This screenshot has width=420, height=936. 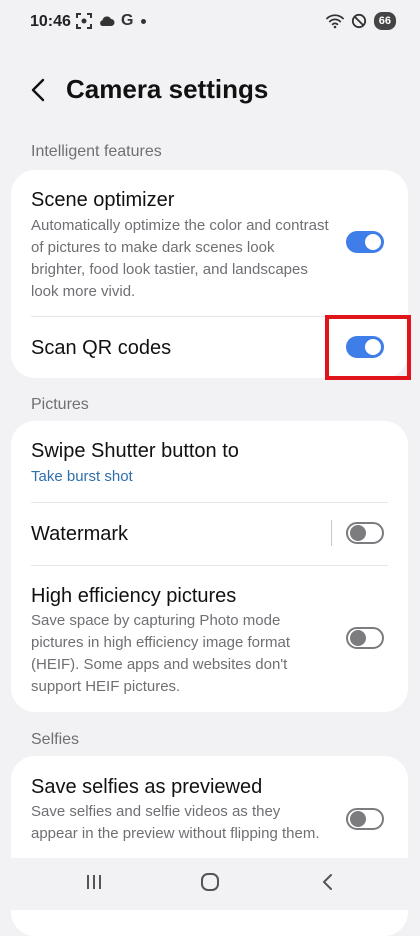 What do you see at coordinates (365, 638) in the screenshot?
I see `high-efficiency-toggle` at bounding box center [365, 638].